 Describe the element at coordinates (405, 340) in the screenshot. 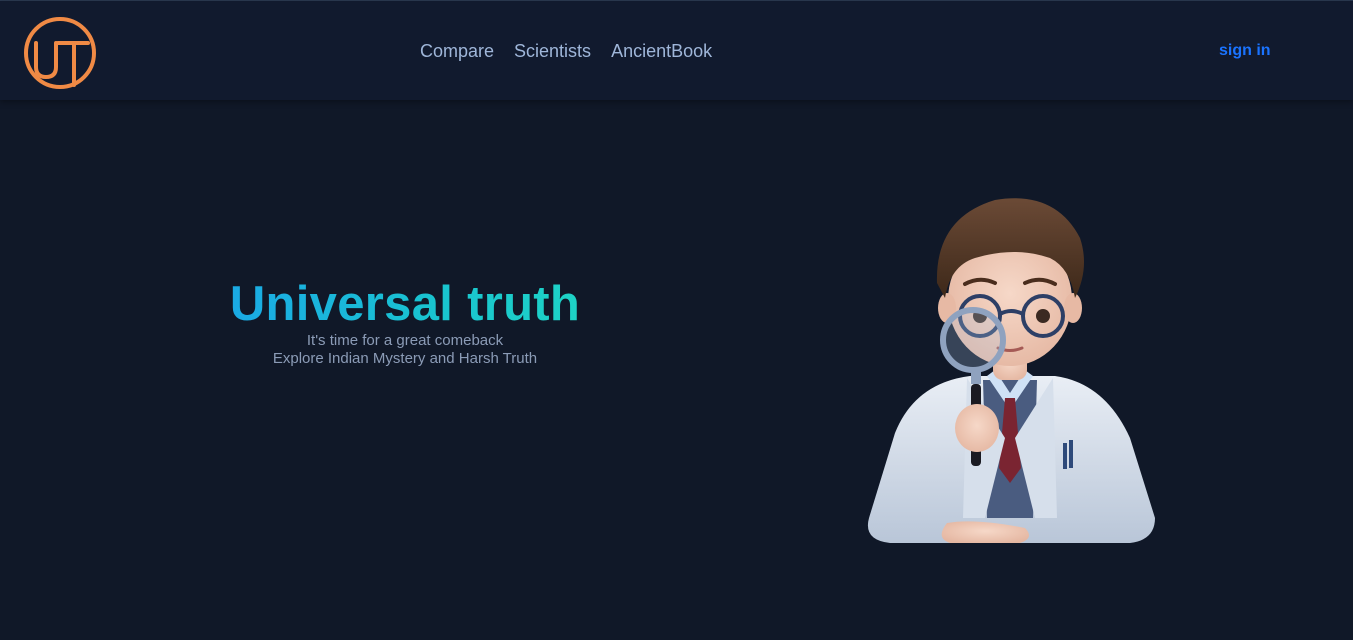

I see `hero-tagline: It's time for a great comeback` at that location.